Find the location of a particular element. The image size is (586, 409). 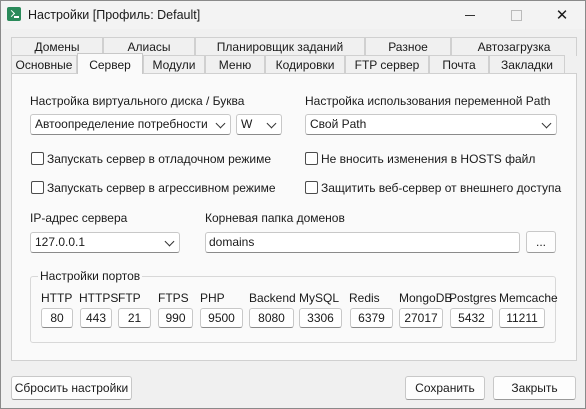

path-label: Настройка использования переменной Path is located at coordinates (428, 101).